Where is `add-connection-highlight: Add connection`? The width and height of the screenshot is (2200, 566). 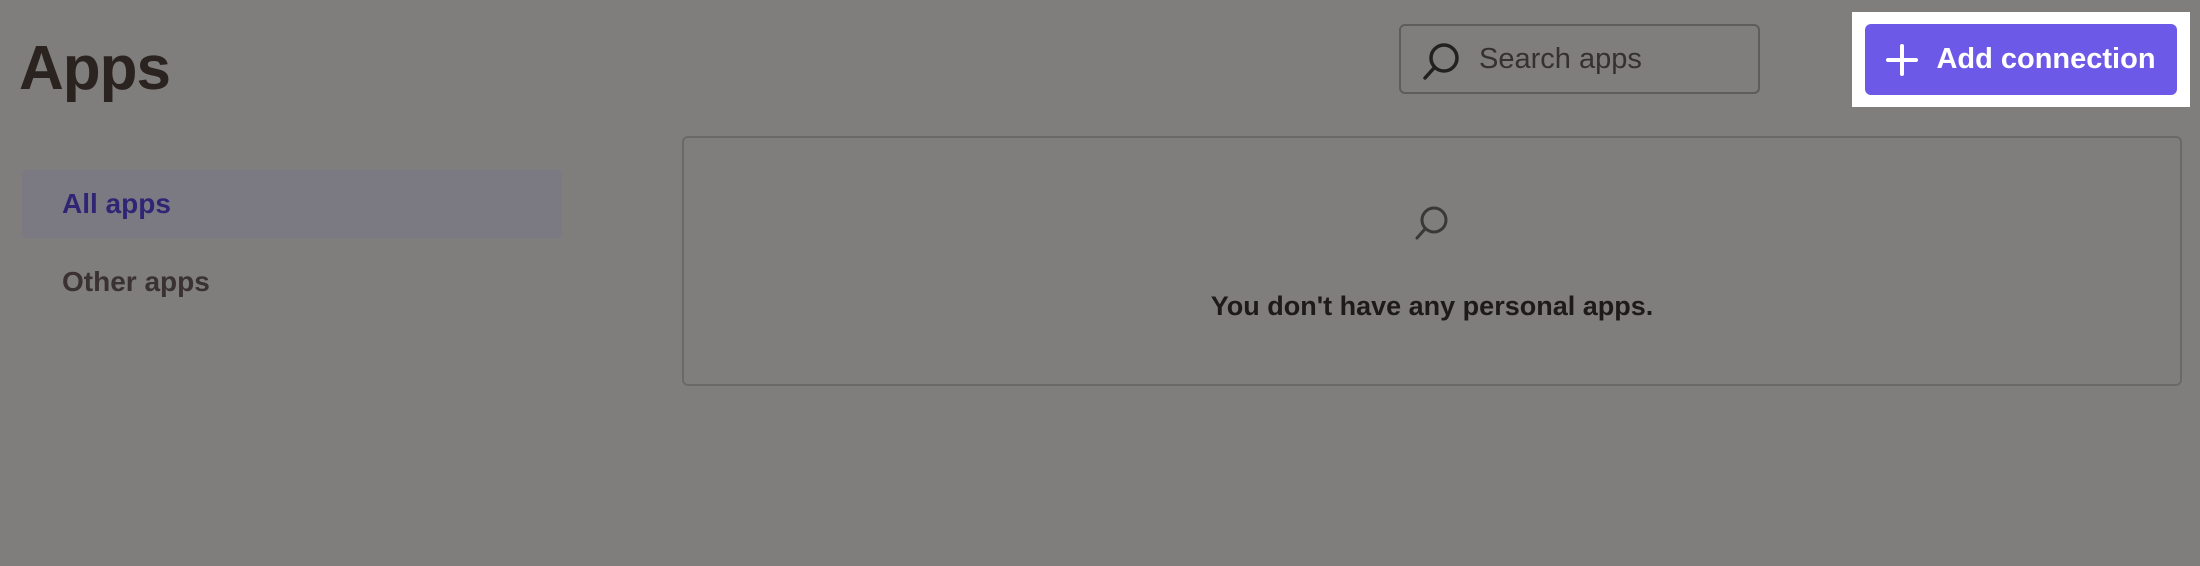 add-connection-highlight: Add connection is located at coordinates (2021, 59).